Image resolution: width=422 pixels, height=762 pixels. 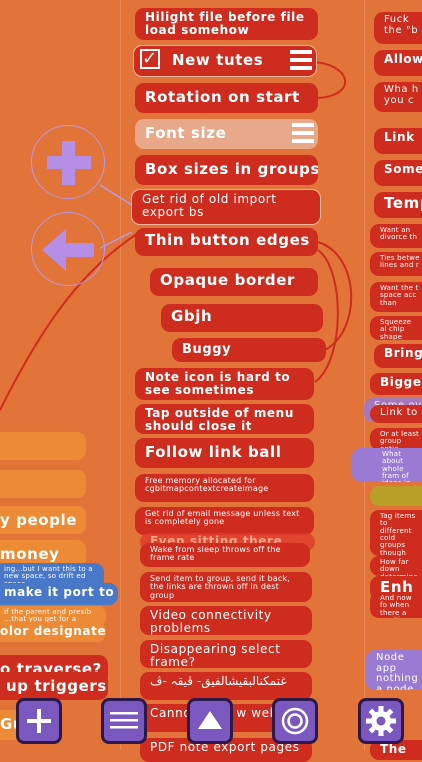 What do you see at coordinates (396, 297) in the screenshot?
I see `note-right-want-the: Want the t space acc than` at bounding box center [396, 297].